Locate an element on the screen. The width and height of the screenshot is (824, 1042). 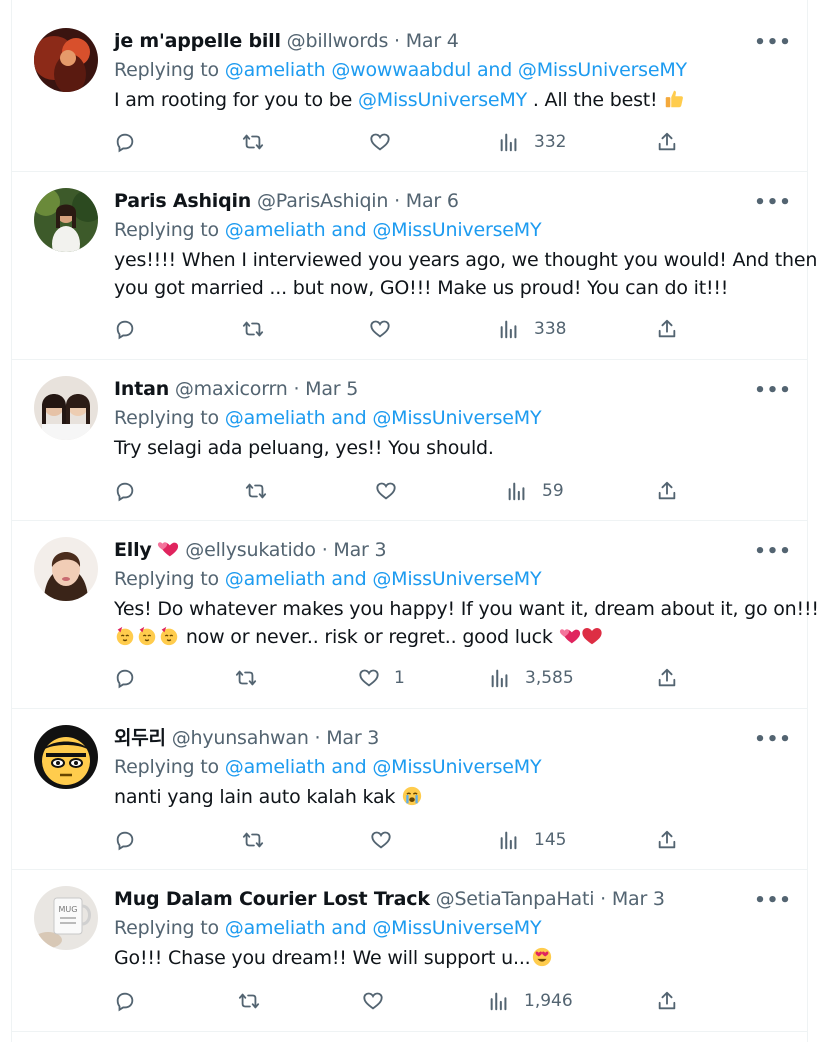
user-handle: @ellysukatido is located at coordinates (250, 550).